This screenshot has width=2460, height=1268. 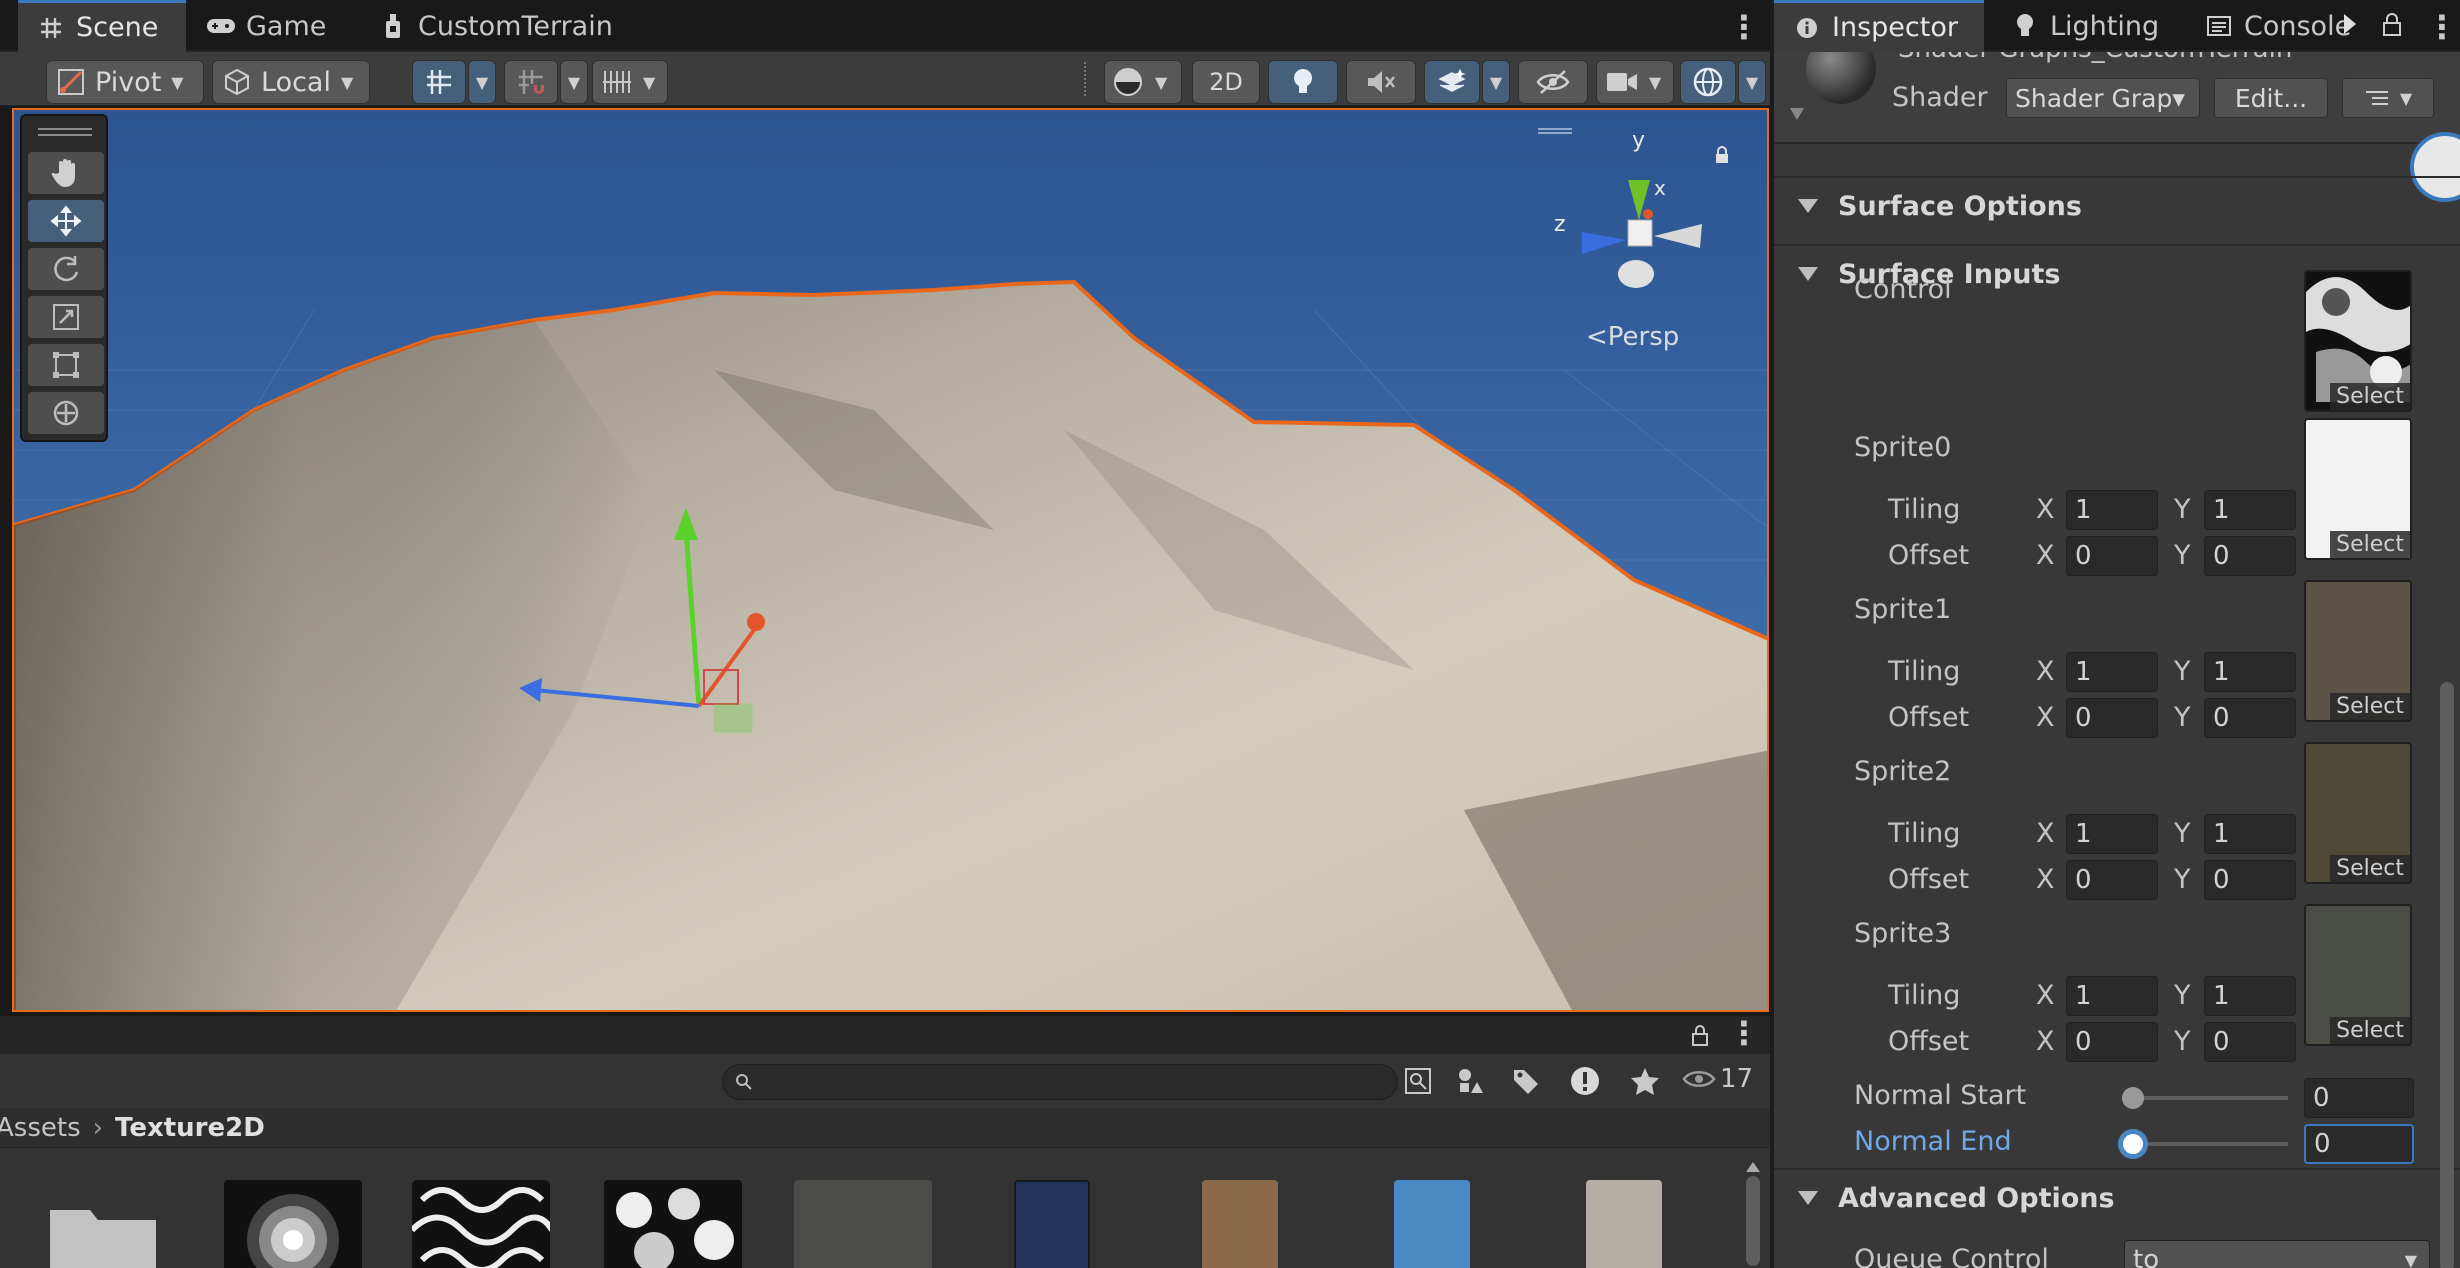 What do you see at coordinates (190, 1128) in the screenshot?
I see `breadcrumb-texture2d: Texture2D` at bounding box center [190, 1128].